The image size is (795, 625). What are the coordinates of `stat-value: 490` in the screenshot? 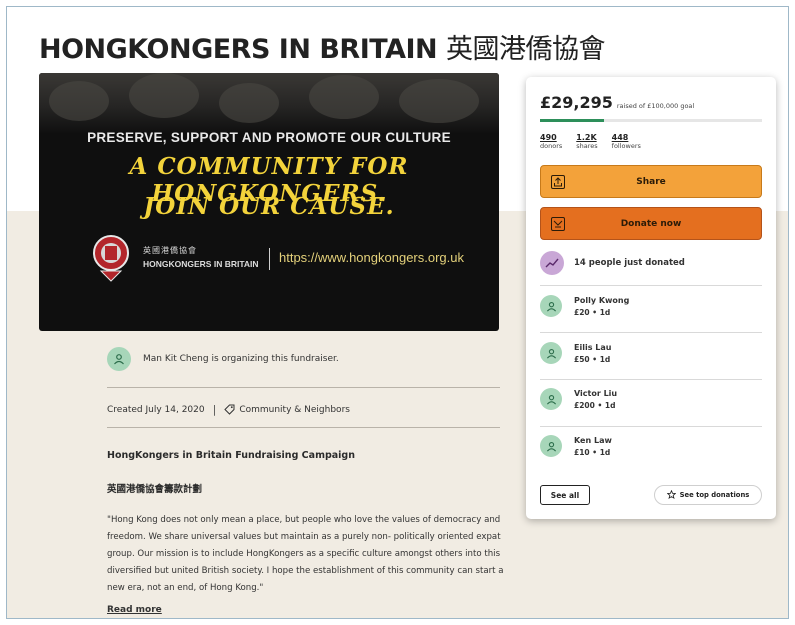 It's located at (548, 137).